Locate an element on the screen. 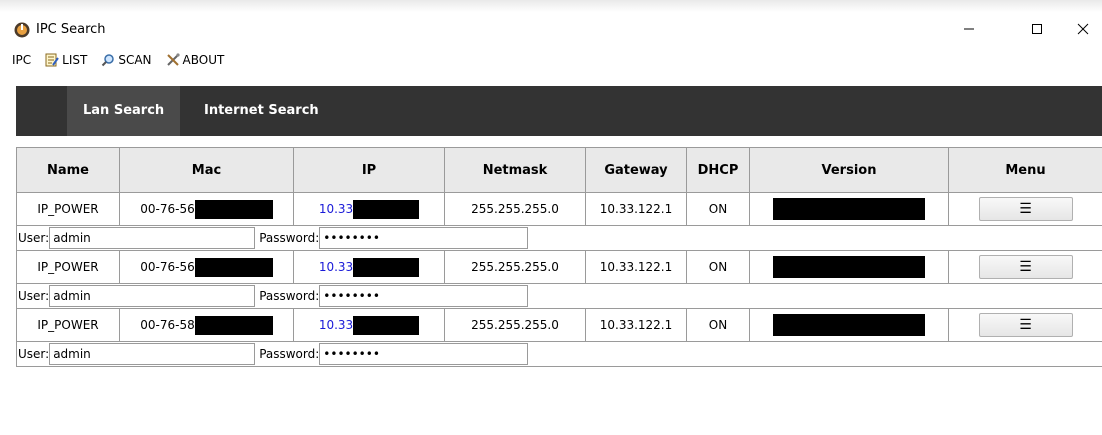 The width and height of the screenshot is (1102, 435). app-logo-icon is located at coordinates (22, 30).